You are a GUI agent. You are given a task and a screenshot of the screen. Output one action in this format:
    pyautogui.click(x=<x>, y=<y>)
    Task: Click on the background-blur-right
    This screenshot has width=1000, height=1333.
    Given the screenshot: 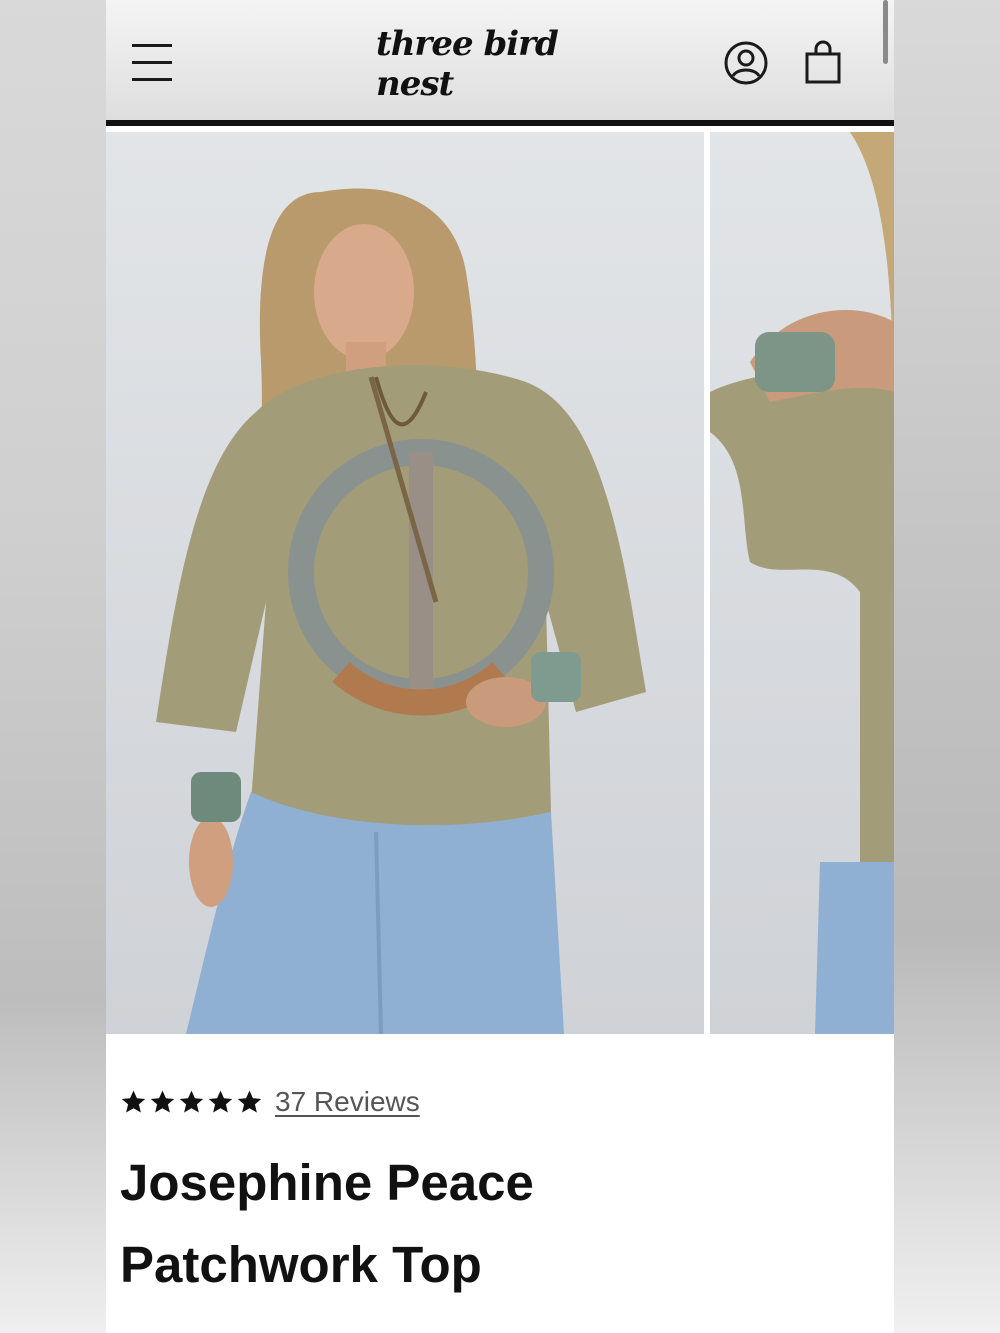 What is the action you would take?
    pyautogui.click(x=947, y=666)
    